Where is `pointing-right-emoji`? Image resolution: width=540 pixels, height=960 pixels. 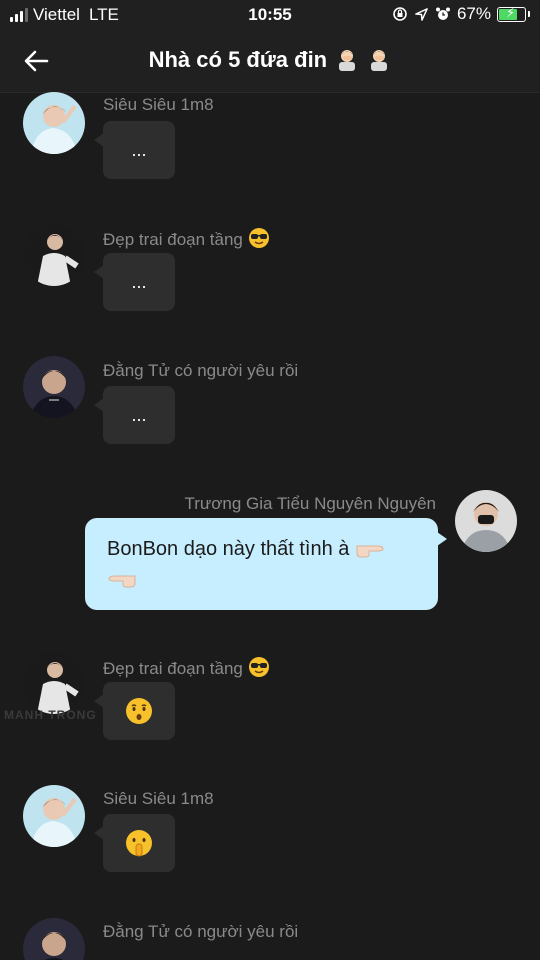
pointing-right-emoji is located at coordinates (370, 551).